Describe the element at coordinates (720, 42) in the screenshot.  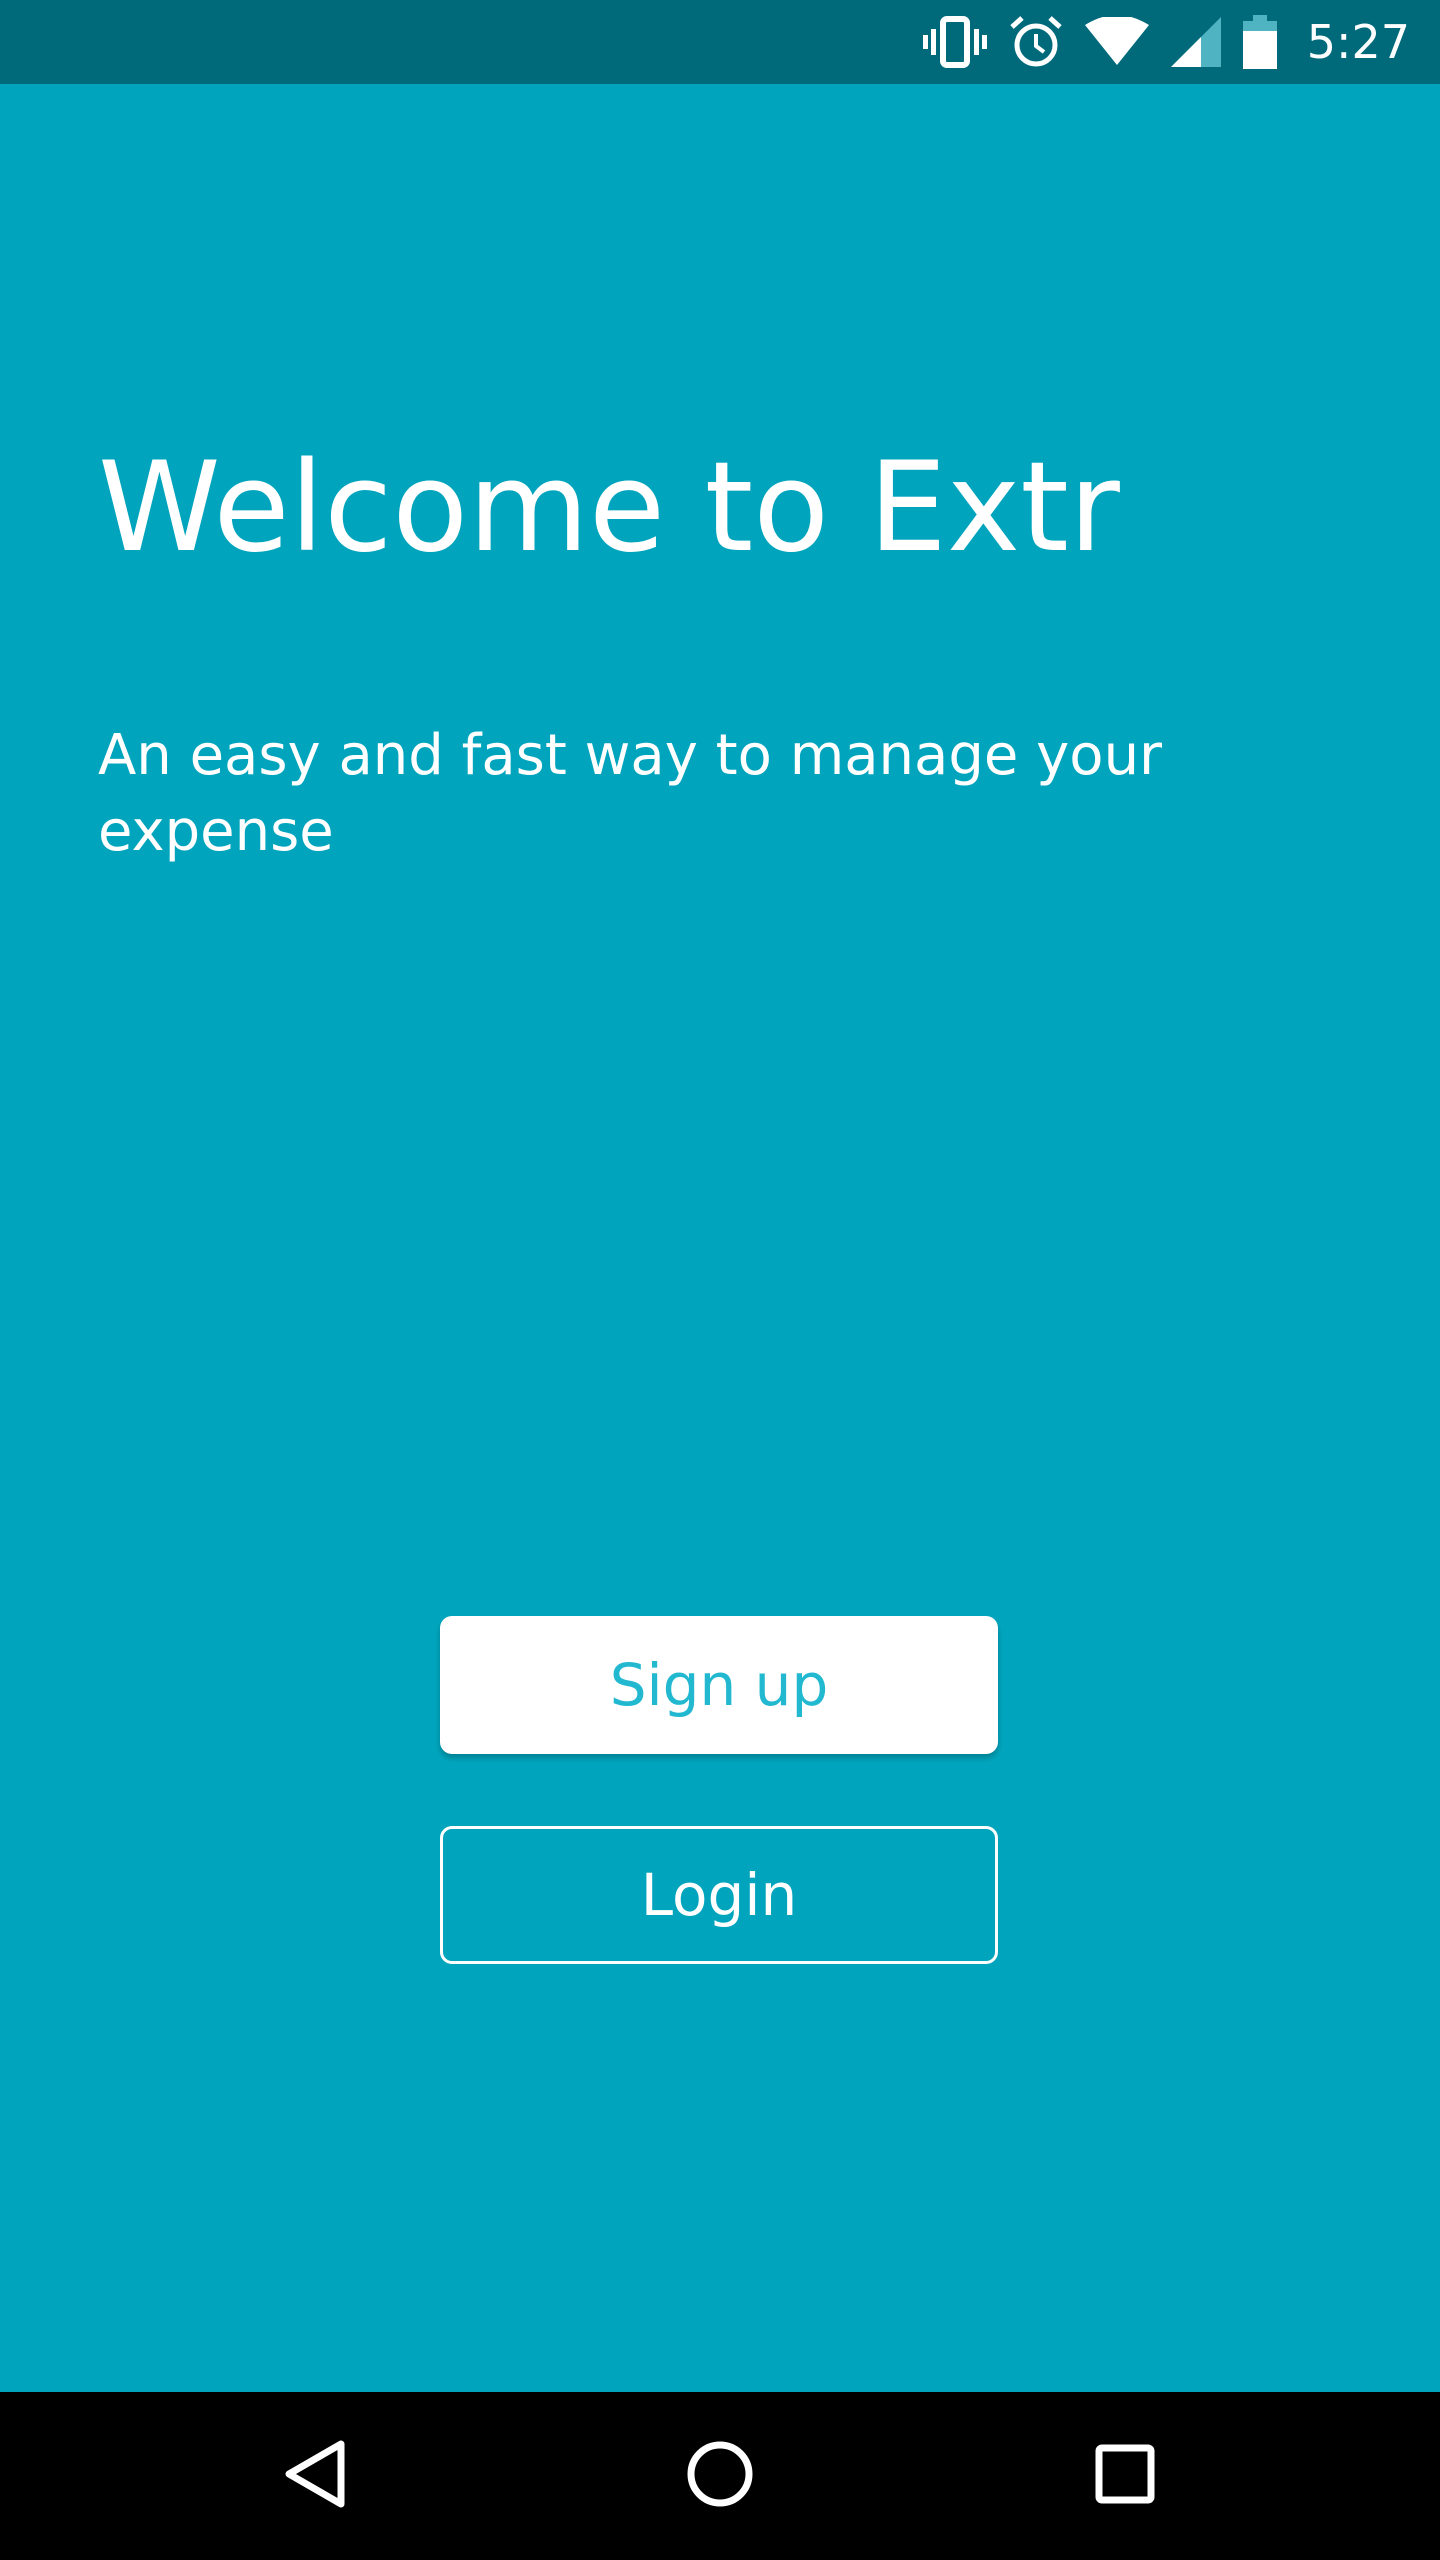
I see `status-bar: 5:27` at that location.